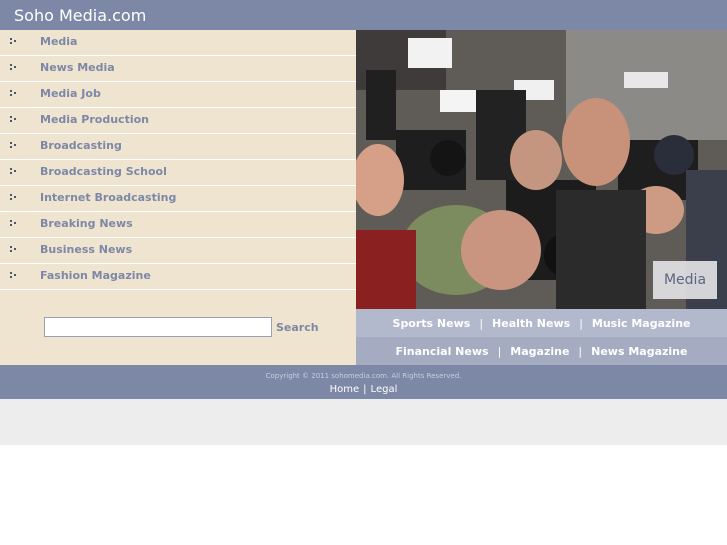 This screenshot has width=727, height=545. What do you see at coordinates (685, 280) in the screenshot?
I see `hero-caption: Media` at bounding box center [685, 280].